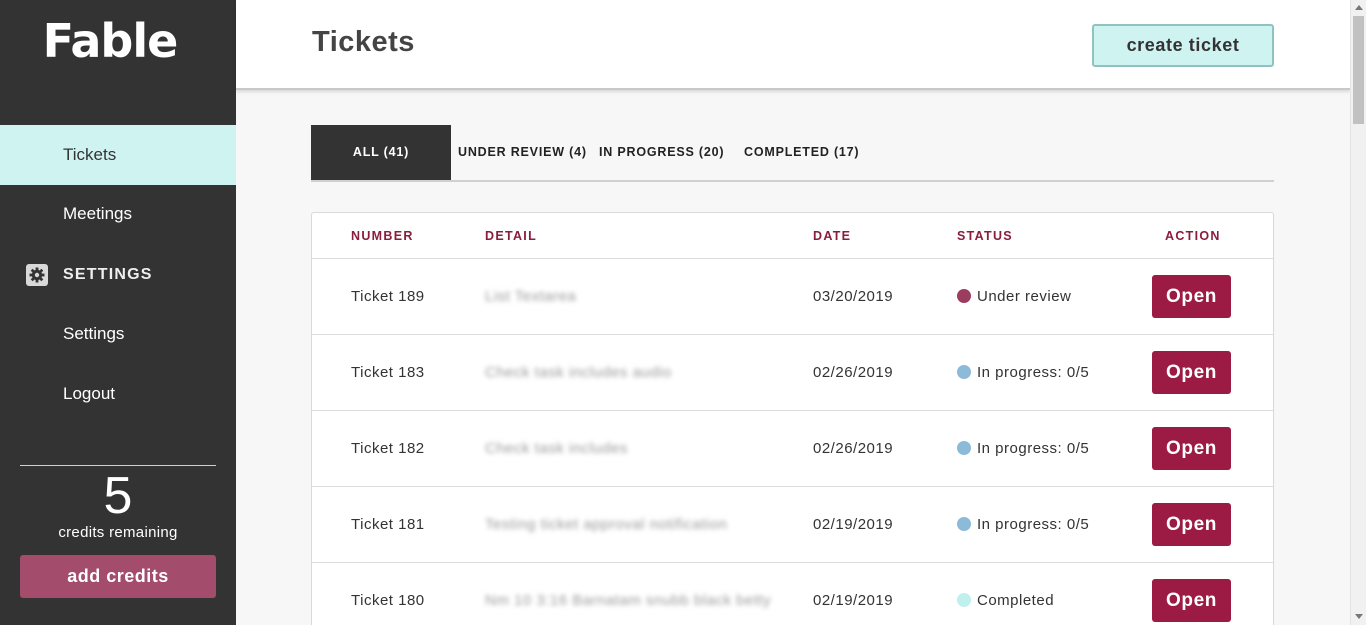  Describe the element at coordinates (1183, 45) in the screenshot. I see `create-ticket-button: create ticket` at that location.